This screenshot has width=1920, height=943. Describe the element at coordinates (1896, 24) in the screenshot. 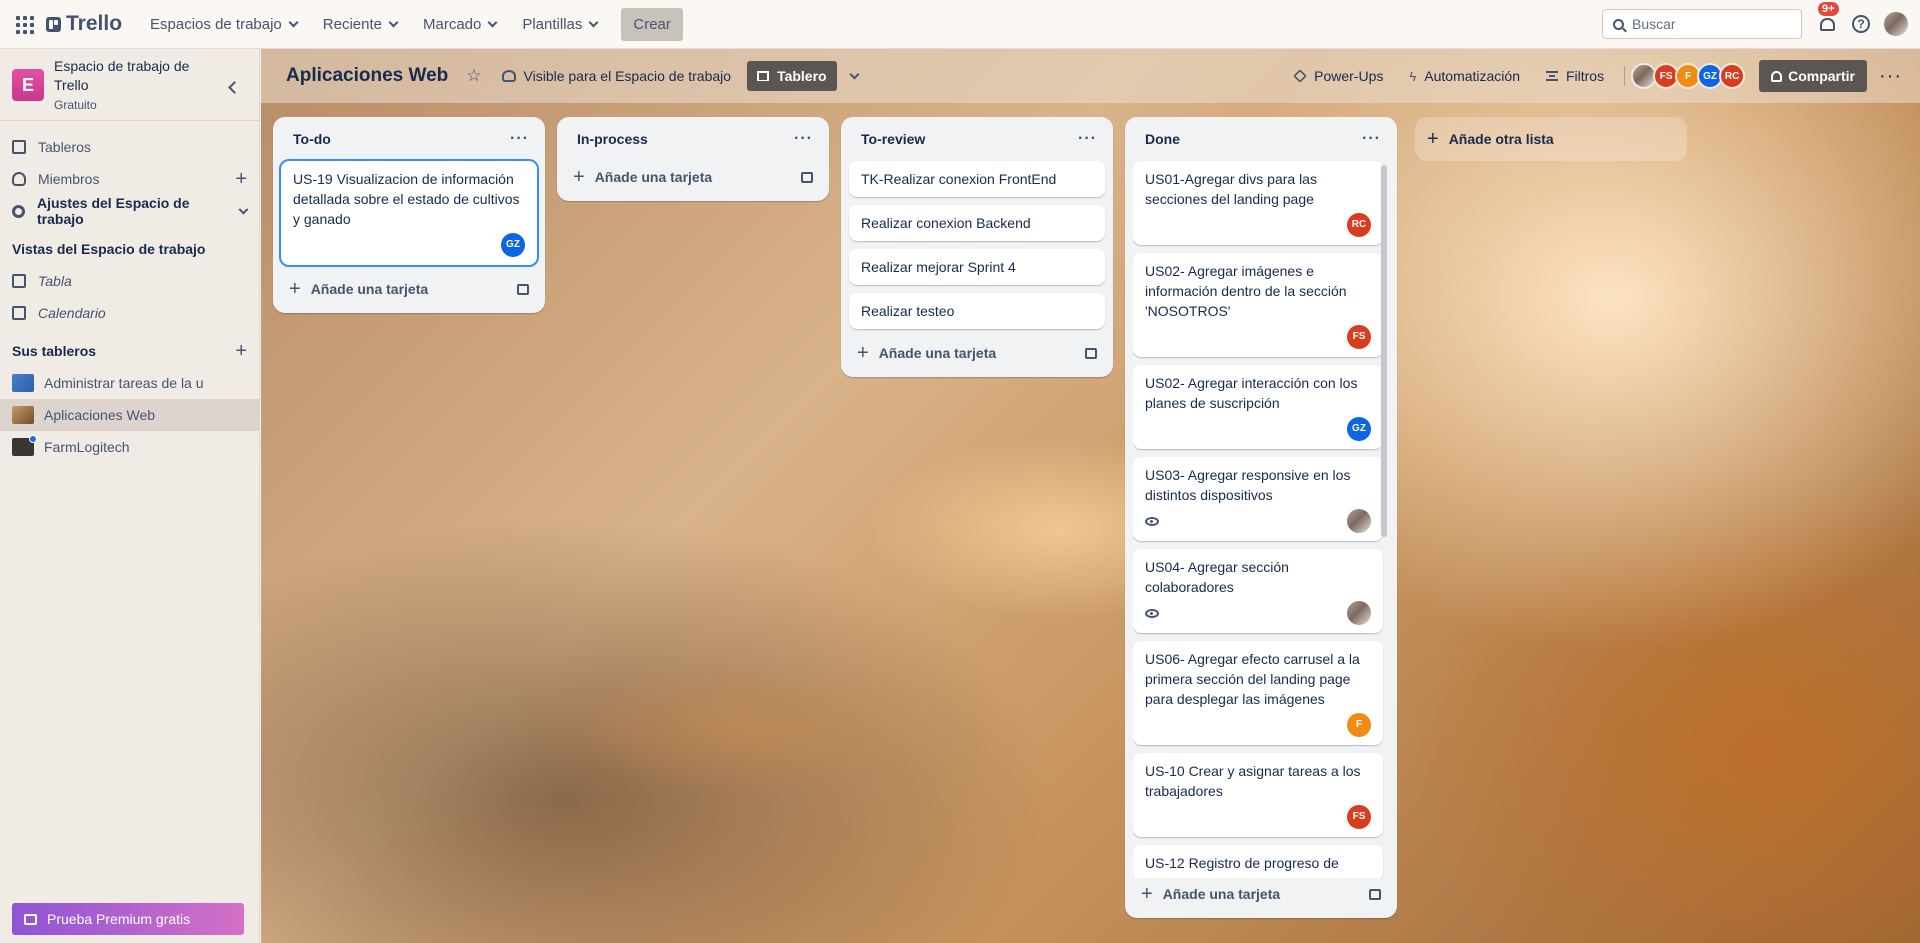

I see `account-avatar` at that location.